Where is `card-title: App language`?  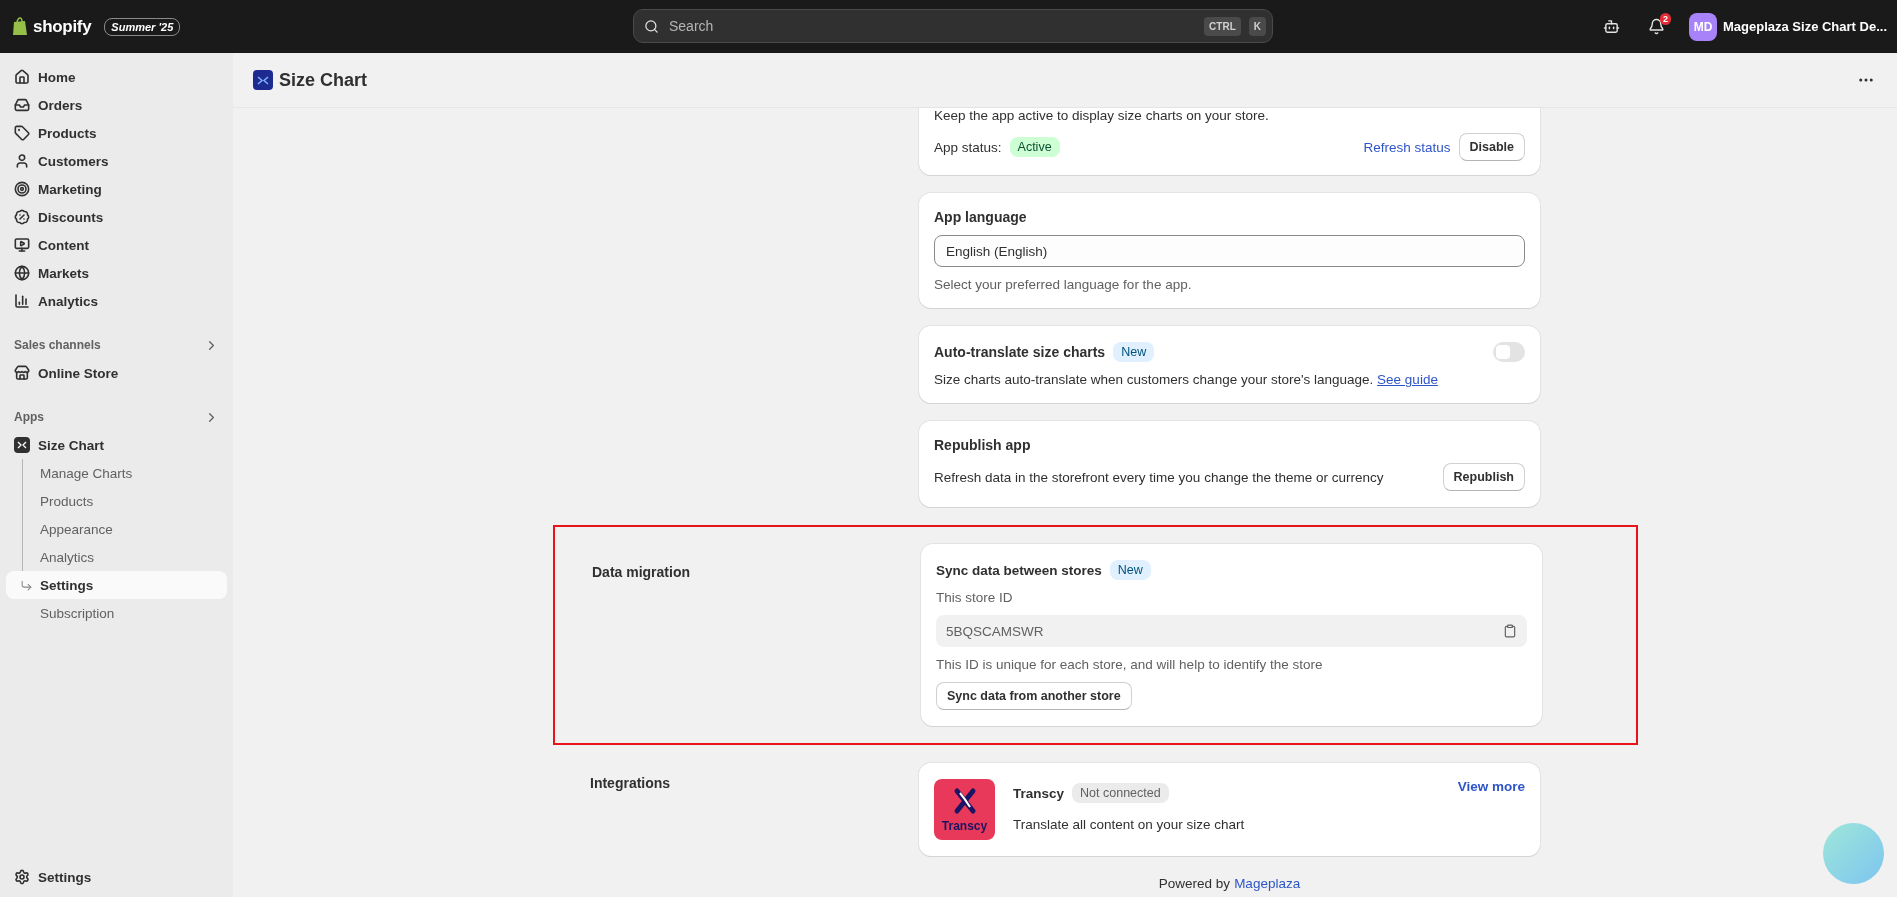
card-title: App language is located at coordinates (981, 217).